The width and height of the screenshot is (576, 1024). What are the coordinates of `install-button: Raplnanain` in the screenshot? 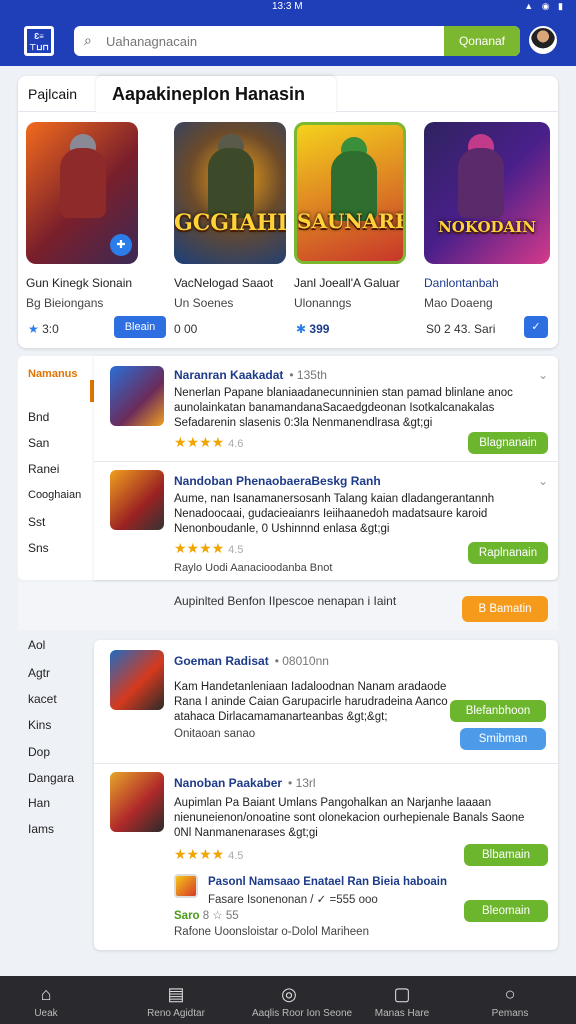 It's located at (508, 553).